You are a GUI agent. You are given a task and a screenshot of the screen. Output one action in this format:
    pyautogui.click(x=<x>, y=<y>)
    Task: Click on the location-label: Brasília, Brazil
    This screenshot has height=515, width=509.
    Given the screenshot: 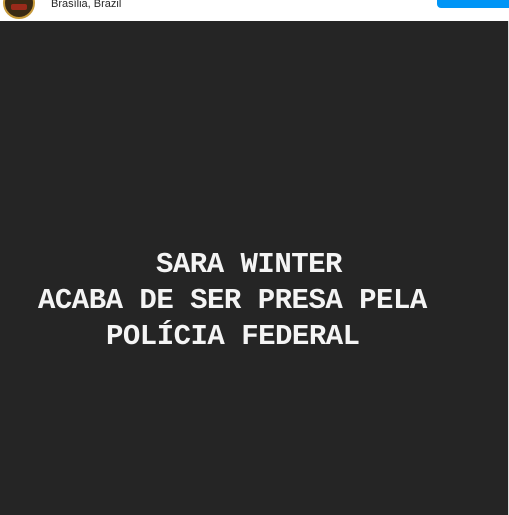 What is the action you would take?
    pyautogui.click(x=86, y=5)
    